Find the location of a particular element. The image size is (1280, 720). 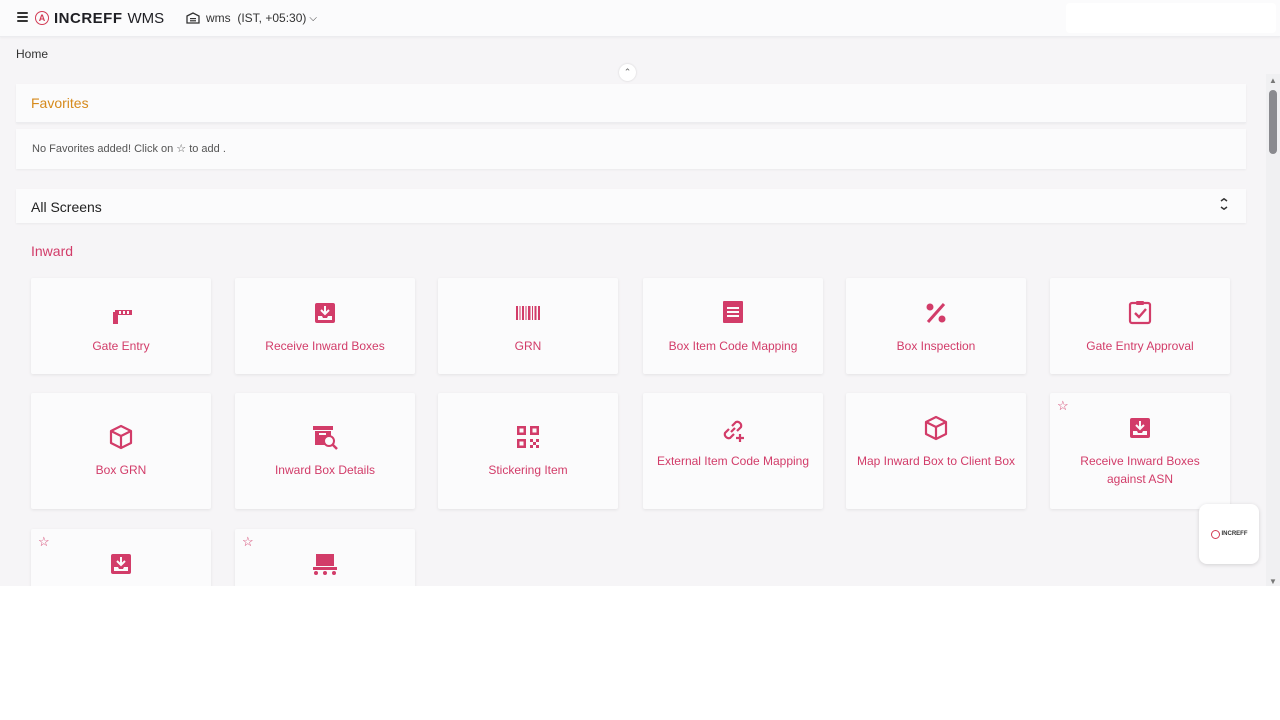

warehouse-name: wms is located at coordinates (218, 18).